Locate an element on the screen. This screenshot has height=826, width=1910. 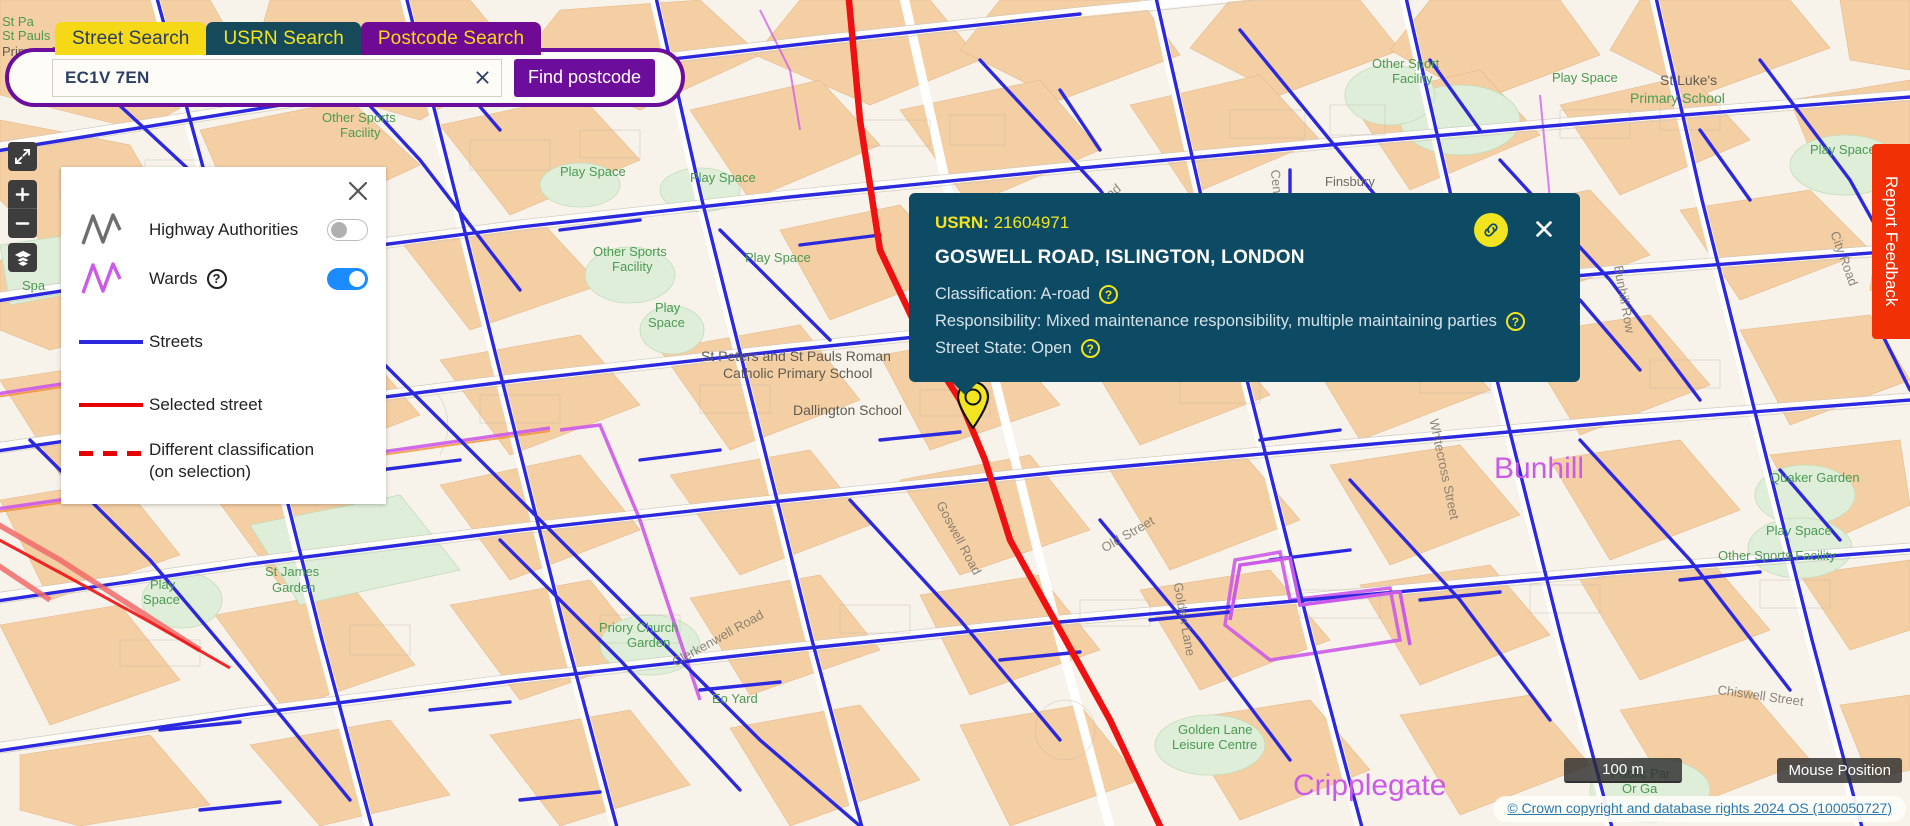
legend-row-highway-authorities: Highway Authorities is located at coordinates (223, 229).